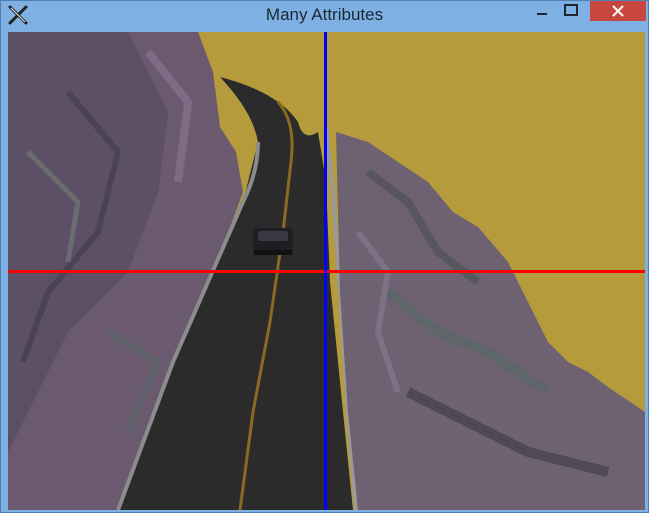 This screenshot has width=649, height=513. What do you see at coordinates (542, 14) in the screenshot?
I see `minimize-icon` at bounding box center [542, 14].